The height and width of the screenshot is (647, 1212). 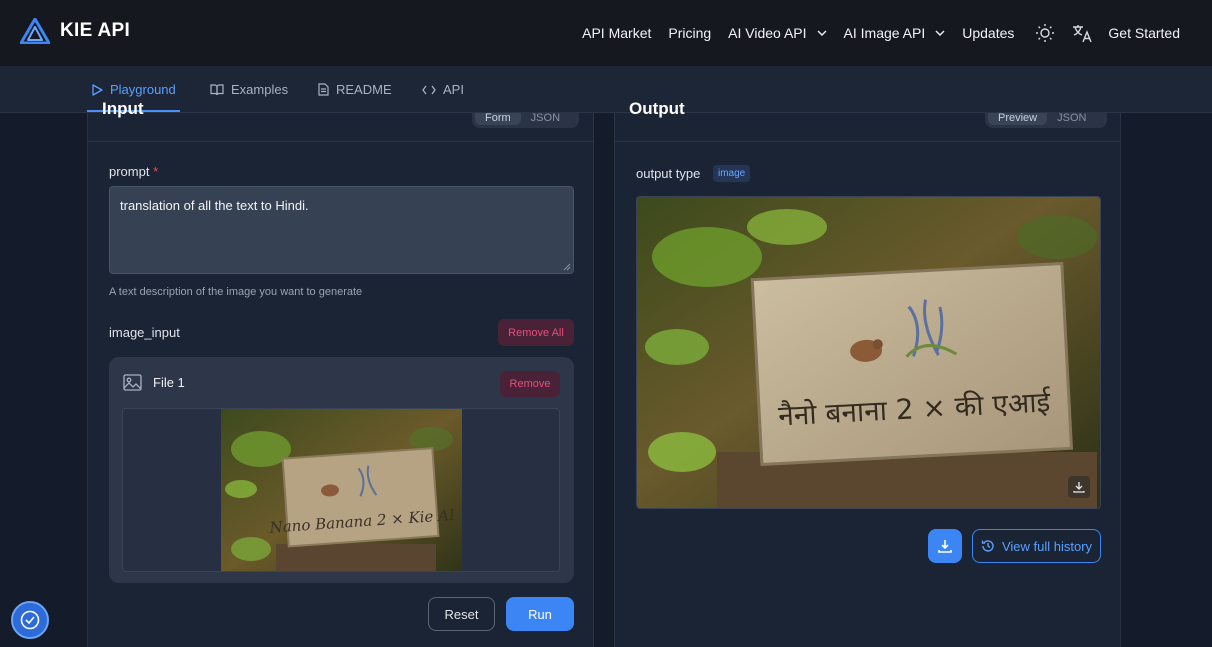 What do you see at coordinates (689, 33) in the screenshot?
I see `nav-pricing: Pricing` at bounding box center [689, 33].